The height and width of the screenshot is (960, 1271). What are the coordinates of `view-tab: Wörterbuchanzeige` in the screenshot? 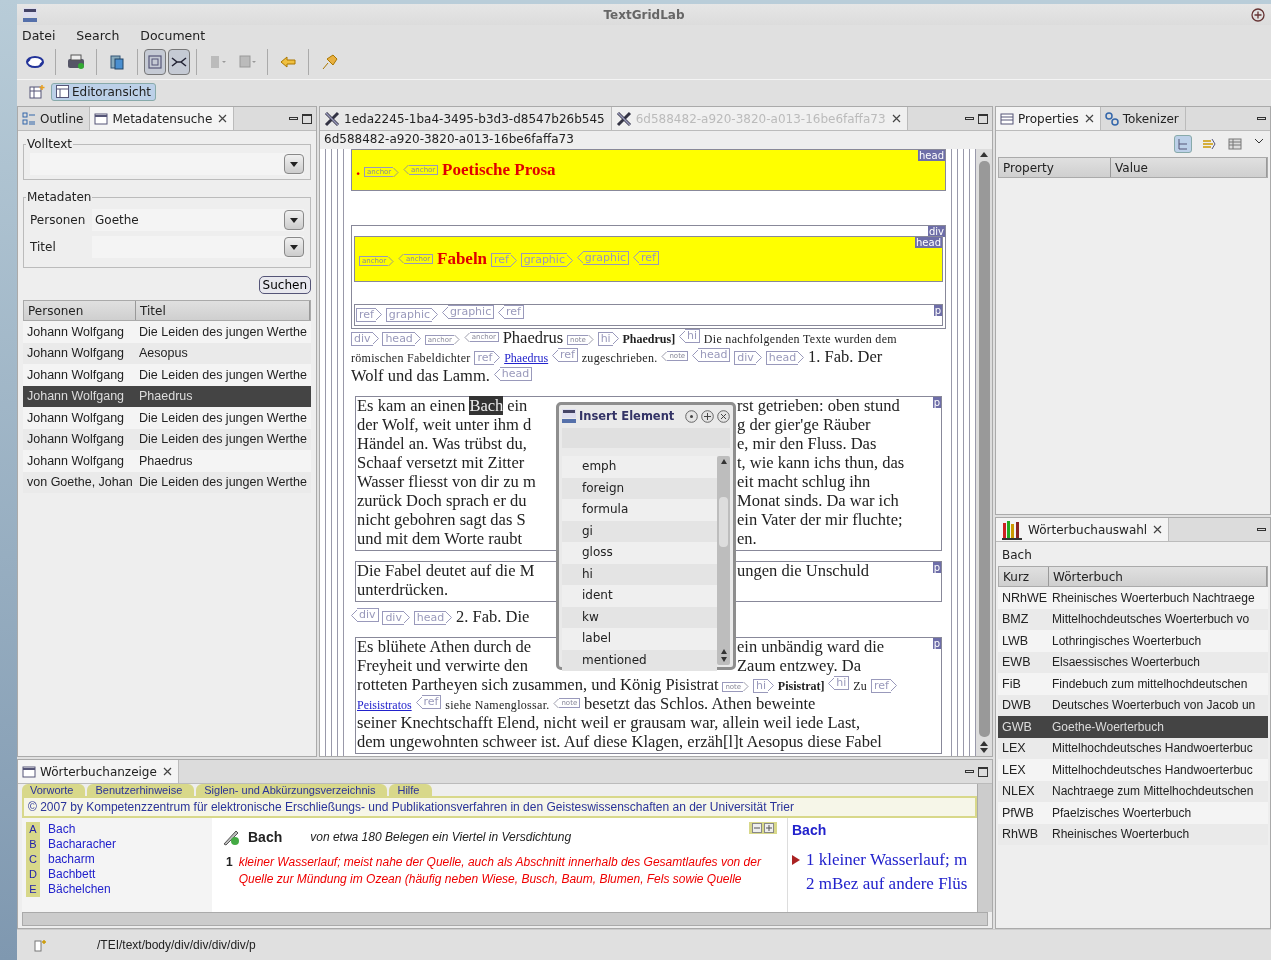 It's located at (98, 771).